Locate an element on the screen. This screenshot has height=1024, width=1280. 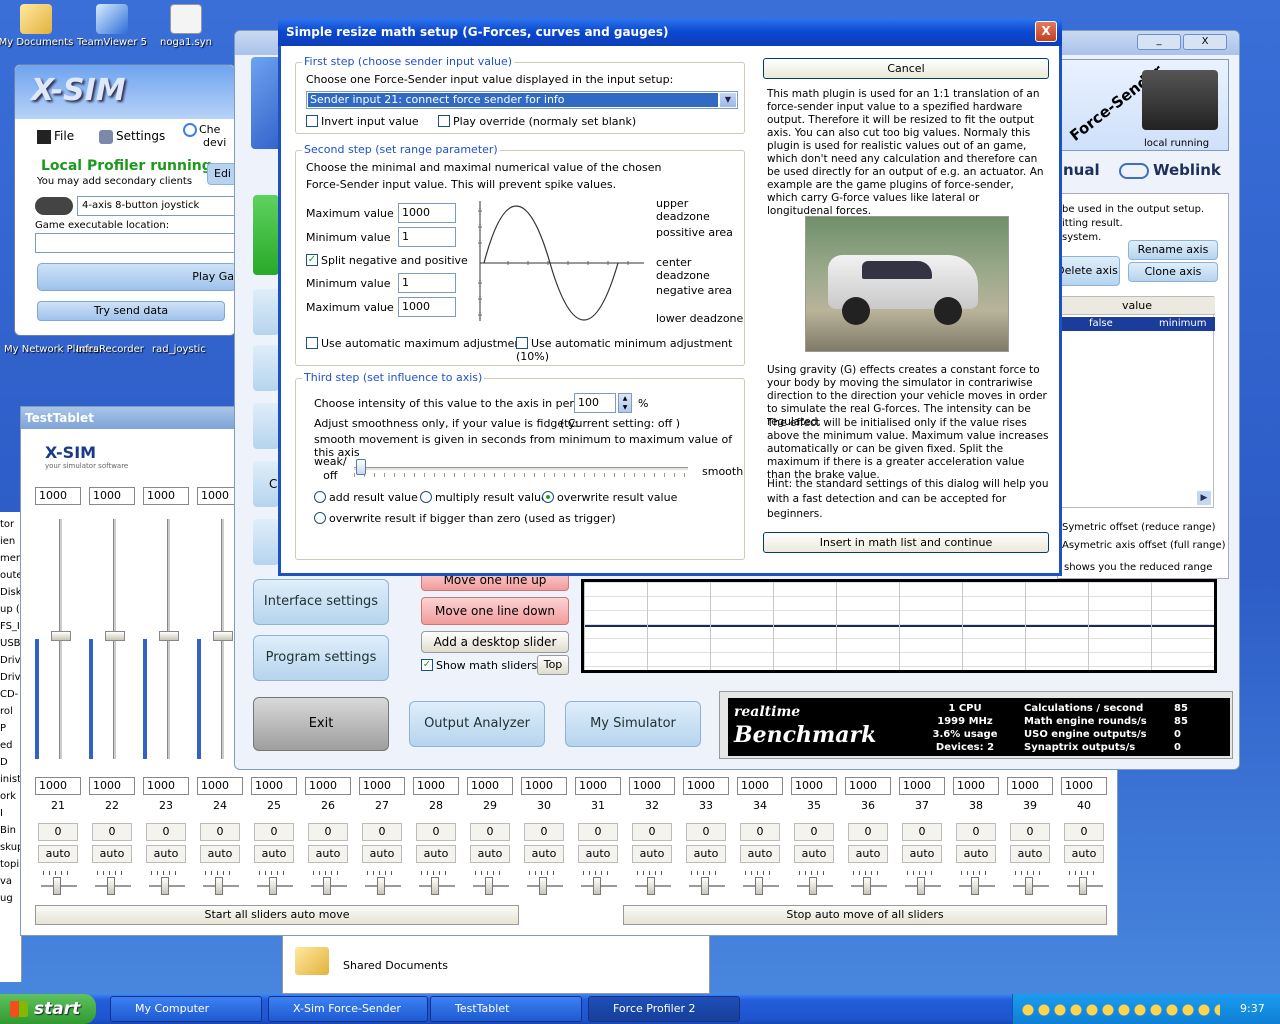
my-simulator-button: My Simulator is located at coordinates (633, 724).